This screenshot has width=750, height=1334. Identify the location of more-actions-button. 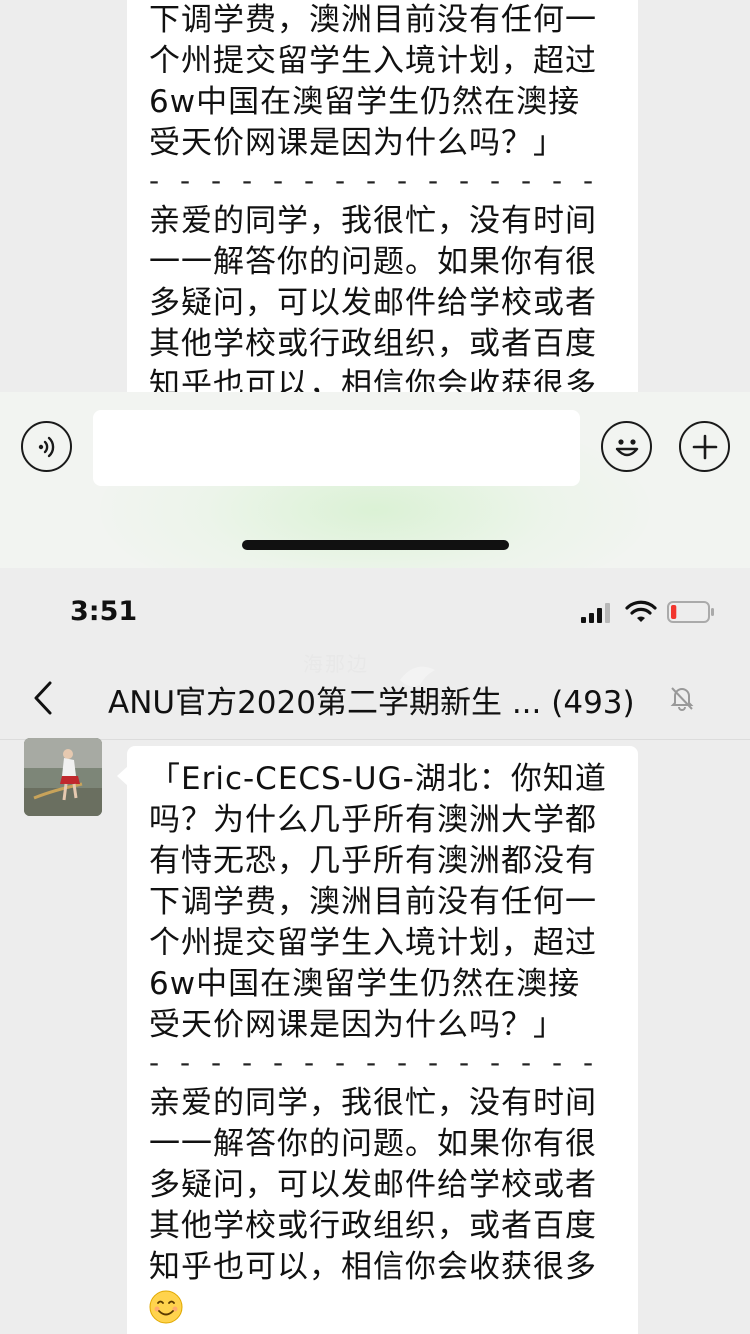
(704, 446).